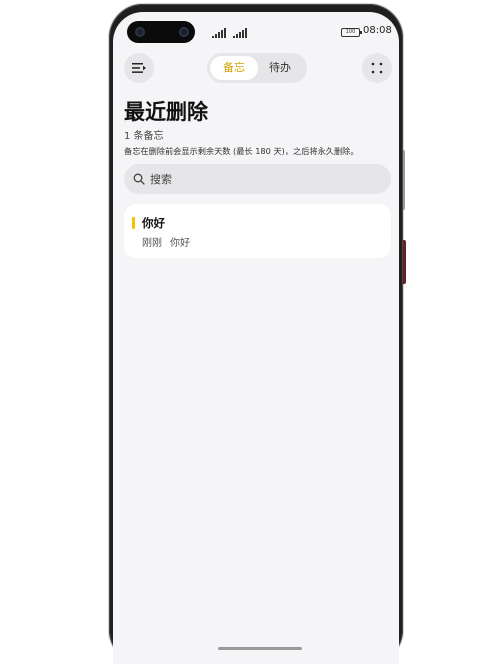 Image resolution: width=500 pixels, height=664 pixels. Describe the element at coordinates (144, 136) in the screenshot. I see `note-count: 1 条备忘` at that location.